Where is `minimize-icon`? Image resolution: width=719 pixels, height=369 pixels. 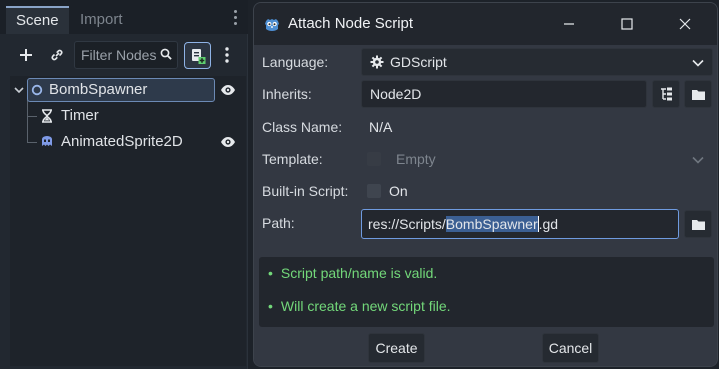 minimize-icon is located at coordinates (569, 24).